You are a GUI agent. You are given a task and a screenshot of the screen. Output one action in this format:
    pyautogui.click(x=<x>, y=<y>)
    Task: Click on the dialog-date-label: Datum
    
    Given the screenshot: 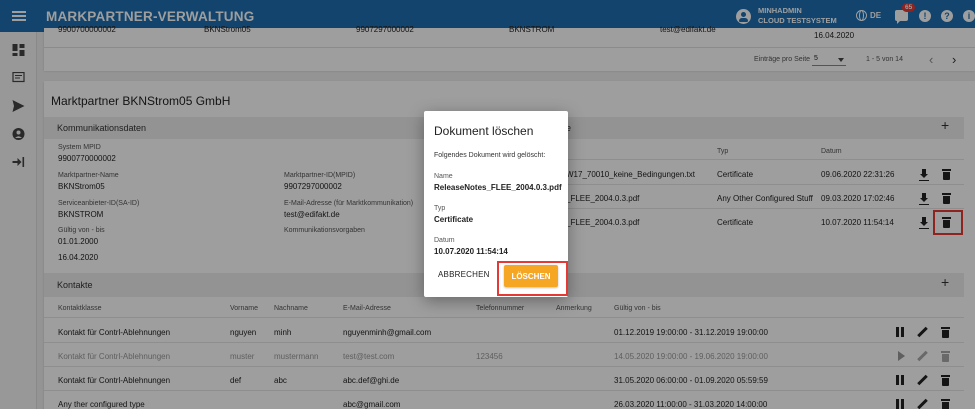 What is the action you would take?
    pyautogui.click(x=444, y=240)
    